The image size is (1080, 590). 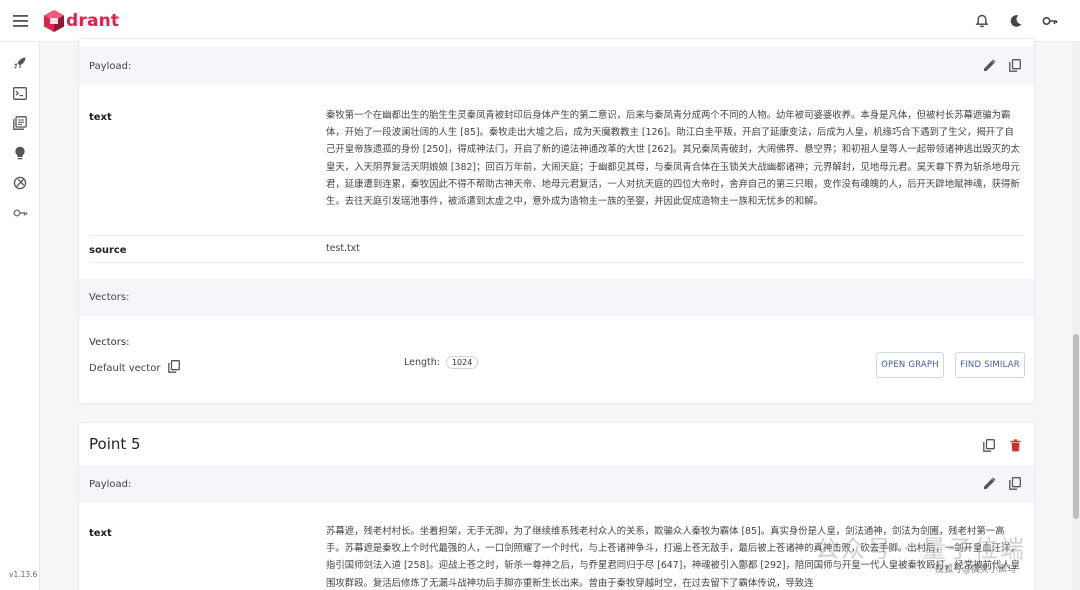 What do you see at coordinates (125, 368) in the screenshot?
I see `vector-name: Default vector` at bounding box center [125, 368].